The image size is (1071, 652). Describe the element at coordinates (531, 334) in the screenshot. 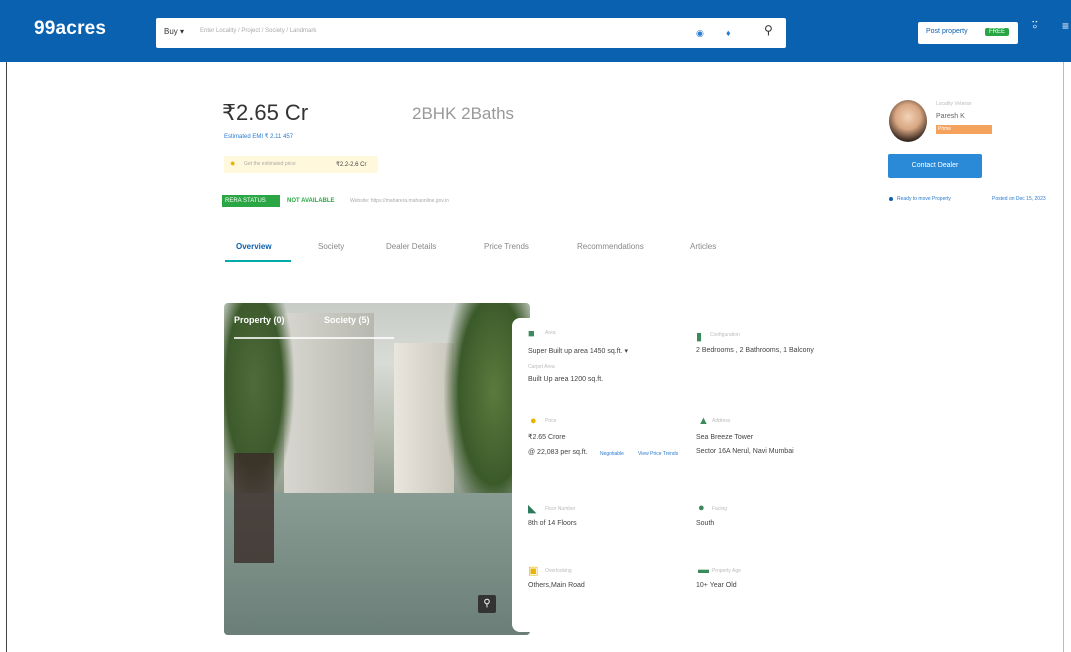

I see `area-icon: ■` at that location.